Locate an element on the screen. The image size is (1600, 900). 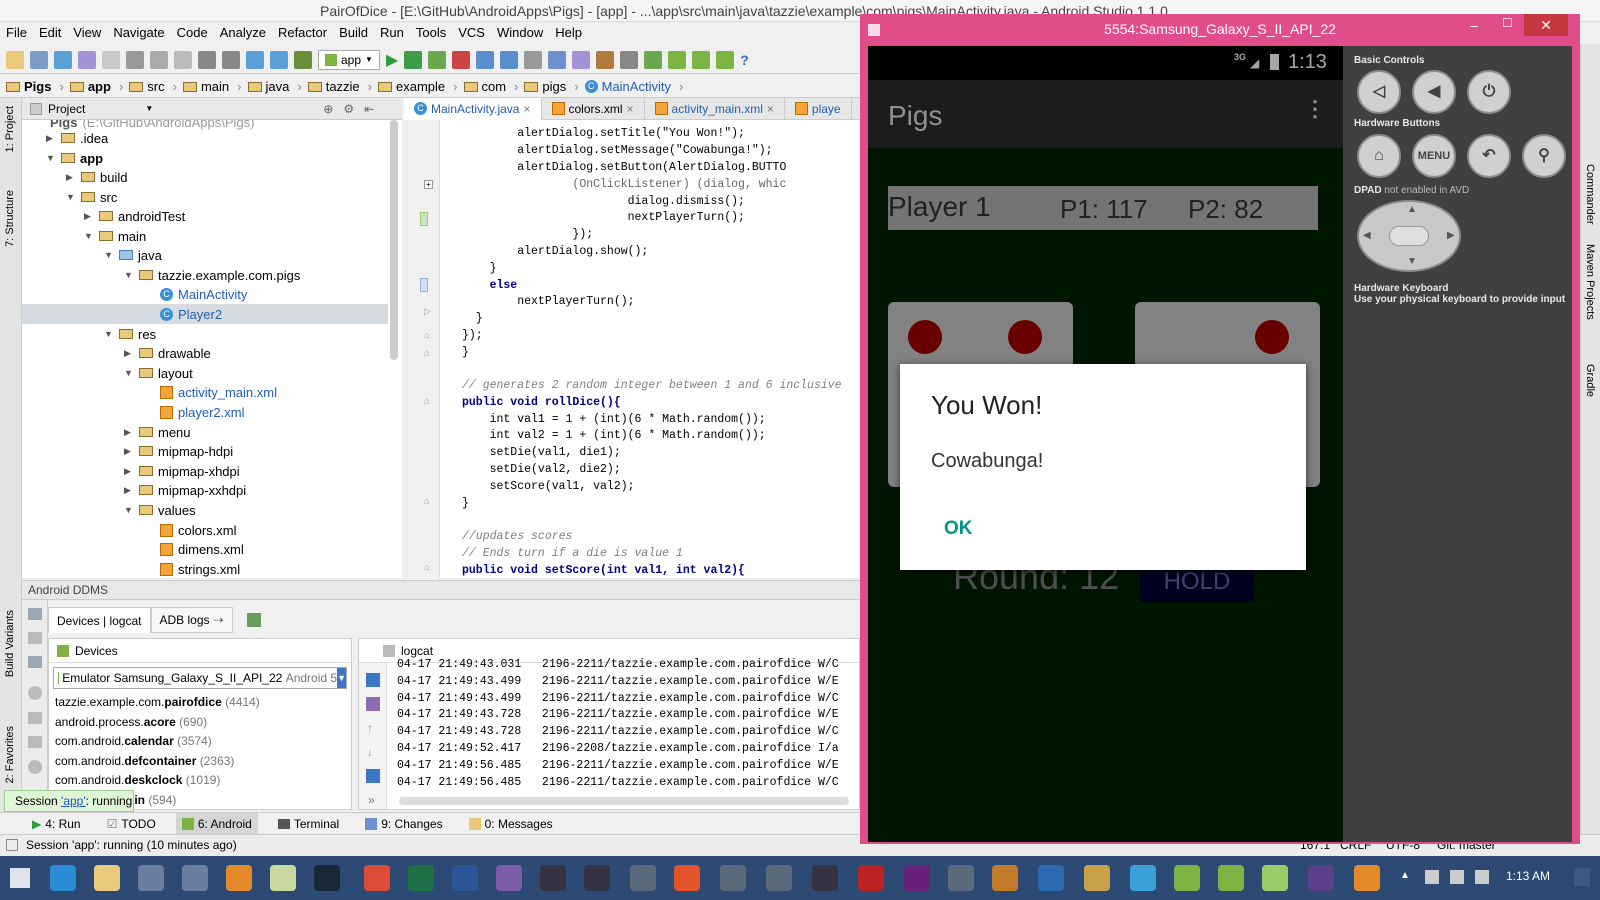
volume-up-icon: ◀ is located at coordinates (1434, 92).